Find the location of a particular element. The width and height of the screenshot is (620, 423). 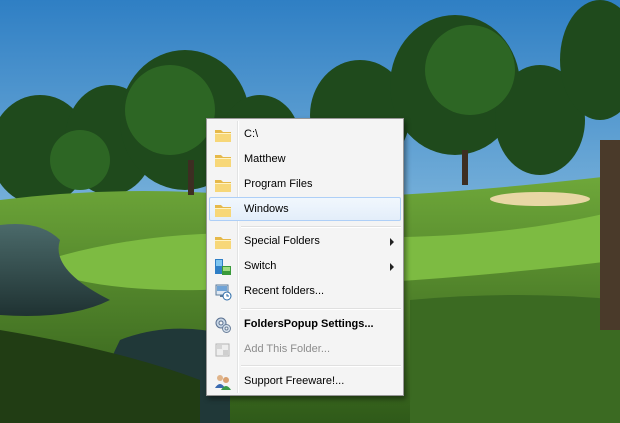

menu-item-windows: Windows is located at coordinates (305, 209).